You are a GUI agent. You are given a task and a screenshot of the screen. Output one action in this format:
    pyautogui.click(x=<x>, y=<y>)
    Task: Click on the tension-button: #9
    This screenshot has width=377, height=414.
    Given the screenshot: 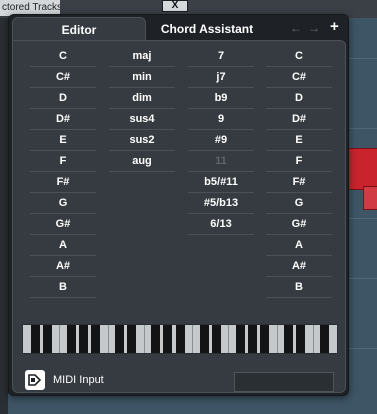 What is the action you would take?
    pyautogui.click(x=221, y=141)
    